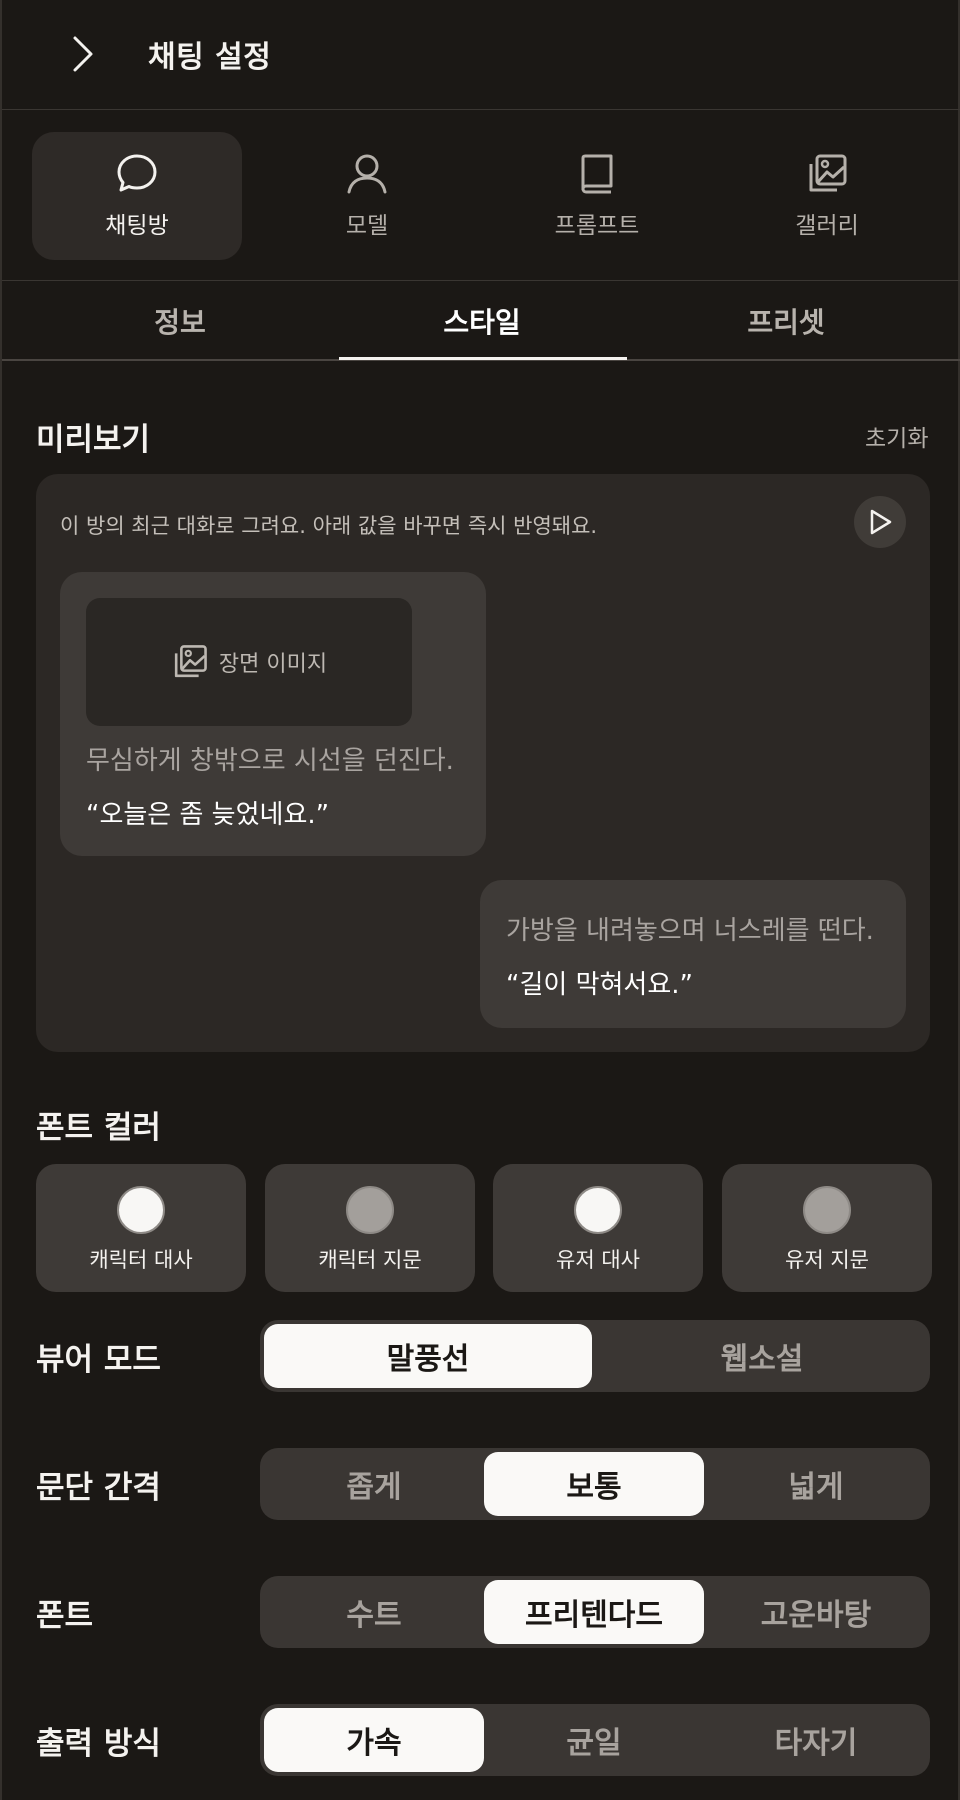 The width and height of the screenshot is (960, 1800). I want to click on color-user-dialogue: 유저 대사, so click(598, 1228).